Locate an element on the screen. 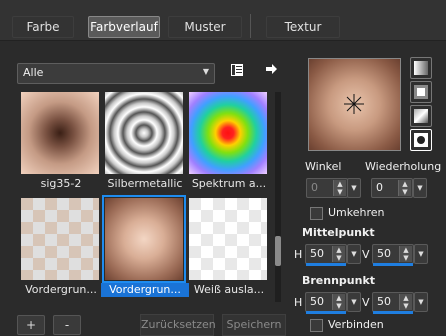 The width and height of the screenshot is (446, 336). mittel-h-dropdown: ▼ is located at coordinates (354, 254).